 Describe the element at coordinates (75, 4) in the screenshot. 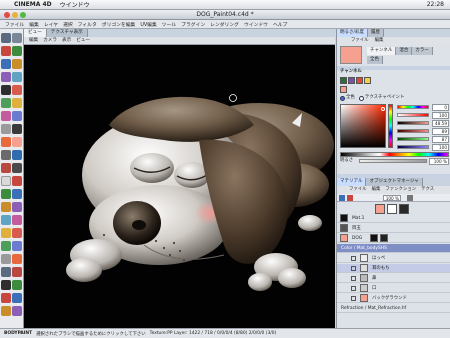

I see `window-menu: ウインドウ` at that location.